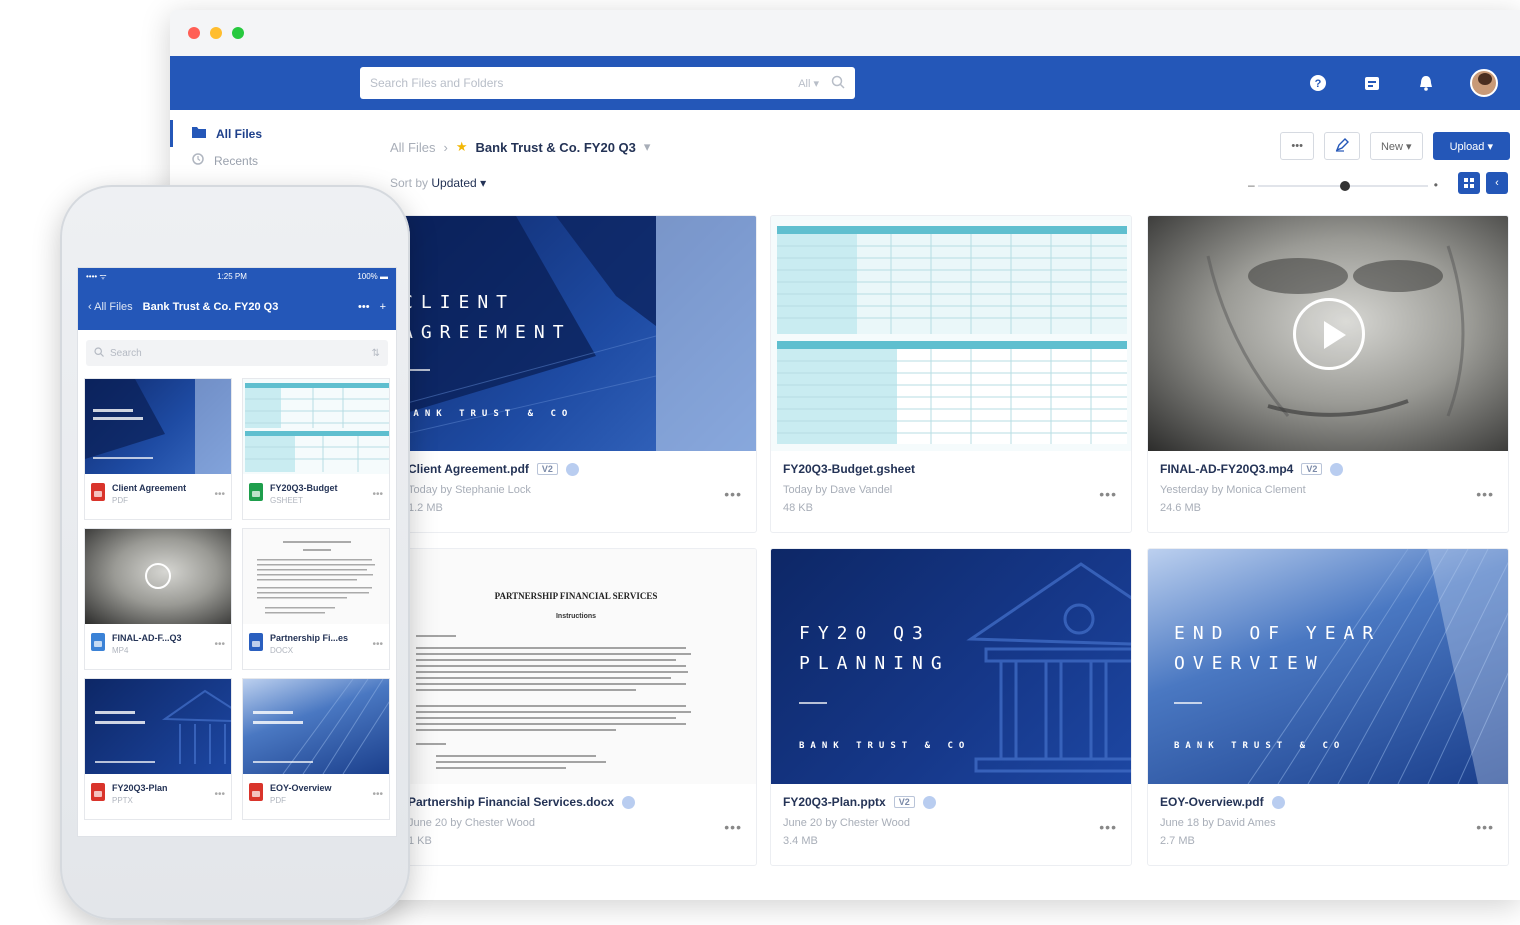 The height and width of the screenshot is (925, 1520). What do you see at coordinates (849, 469) in the screenshot?
I see `file-name: FY20Q3-Budget.gsheet` at bounding box center [849, 469].